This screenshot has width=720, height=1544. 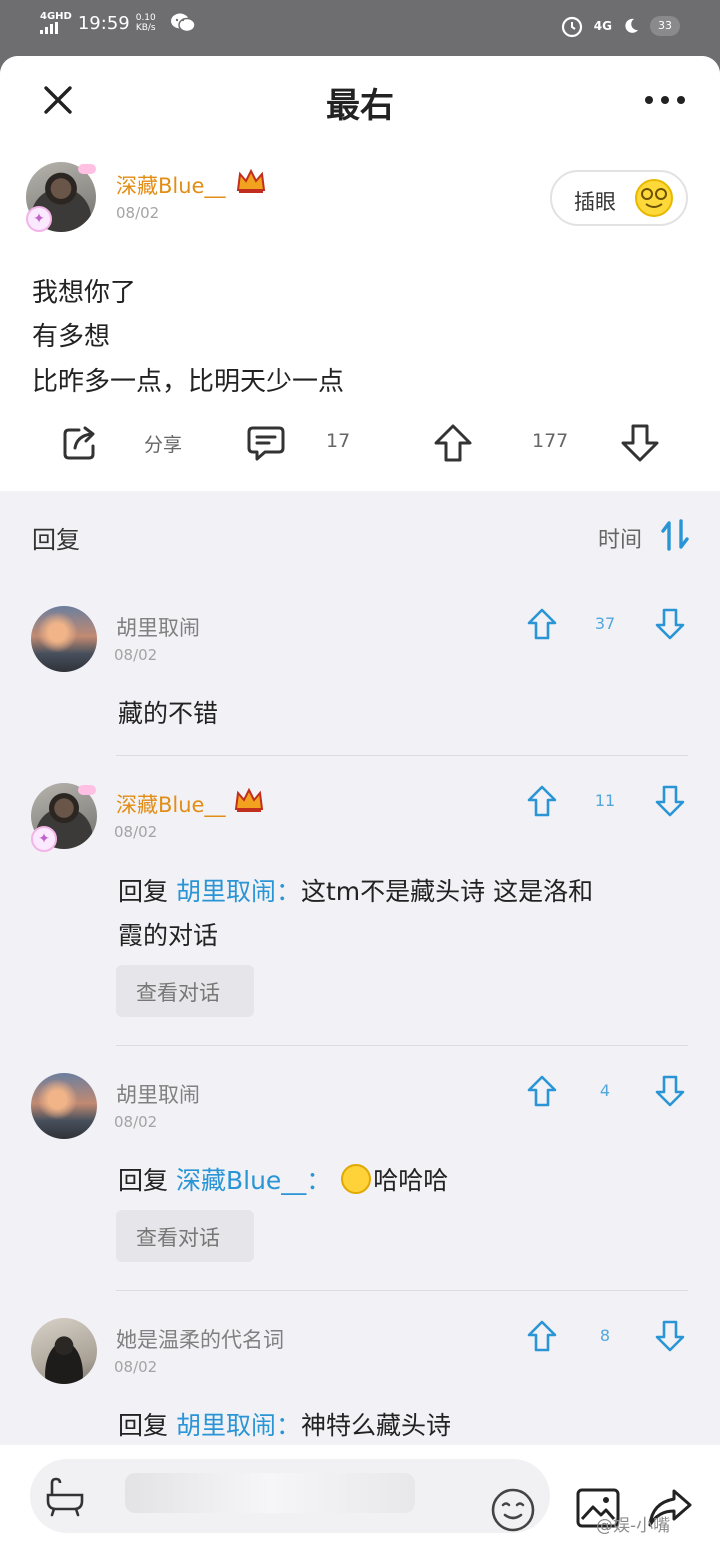 I want to click on vote-count: 37, so click(x=605, y=623).